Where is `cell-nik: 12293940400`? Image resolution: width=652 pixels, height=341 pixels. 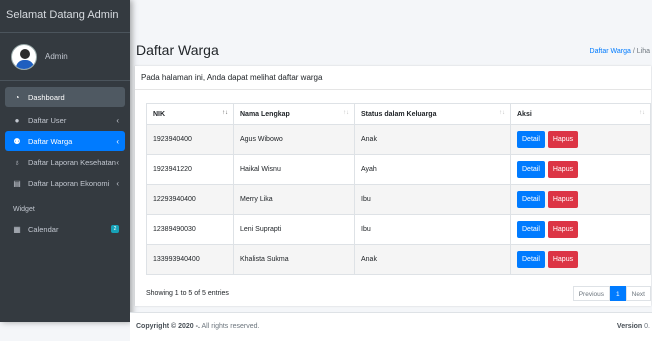
cell-nik: 12293940400 is located at coordinates (190, 199).